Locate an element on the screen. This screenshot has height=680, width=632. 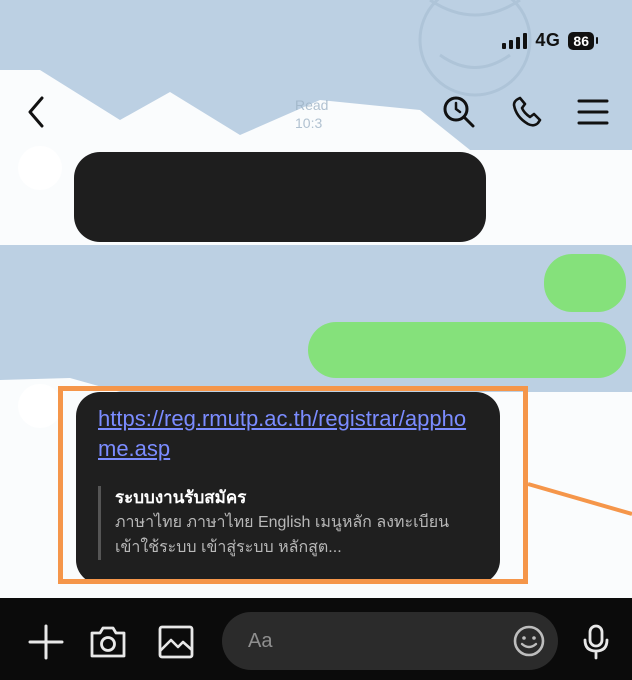
emoji-icon is located at coordinates (529, 641).